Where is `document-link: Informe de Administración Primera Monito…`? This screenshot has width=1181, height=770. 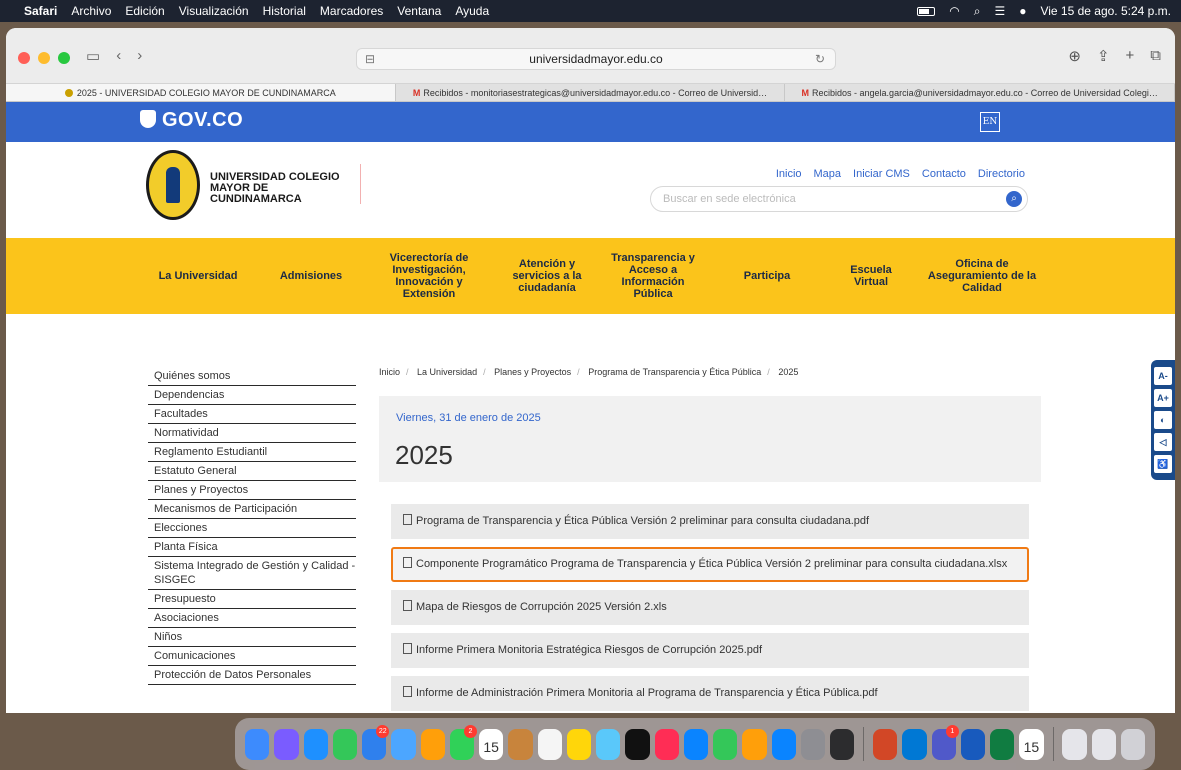 document-link: Informe de Administración Primera Monito… is located at coordinates (710, 693).